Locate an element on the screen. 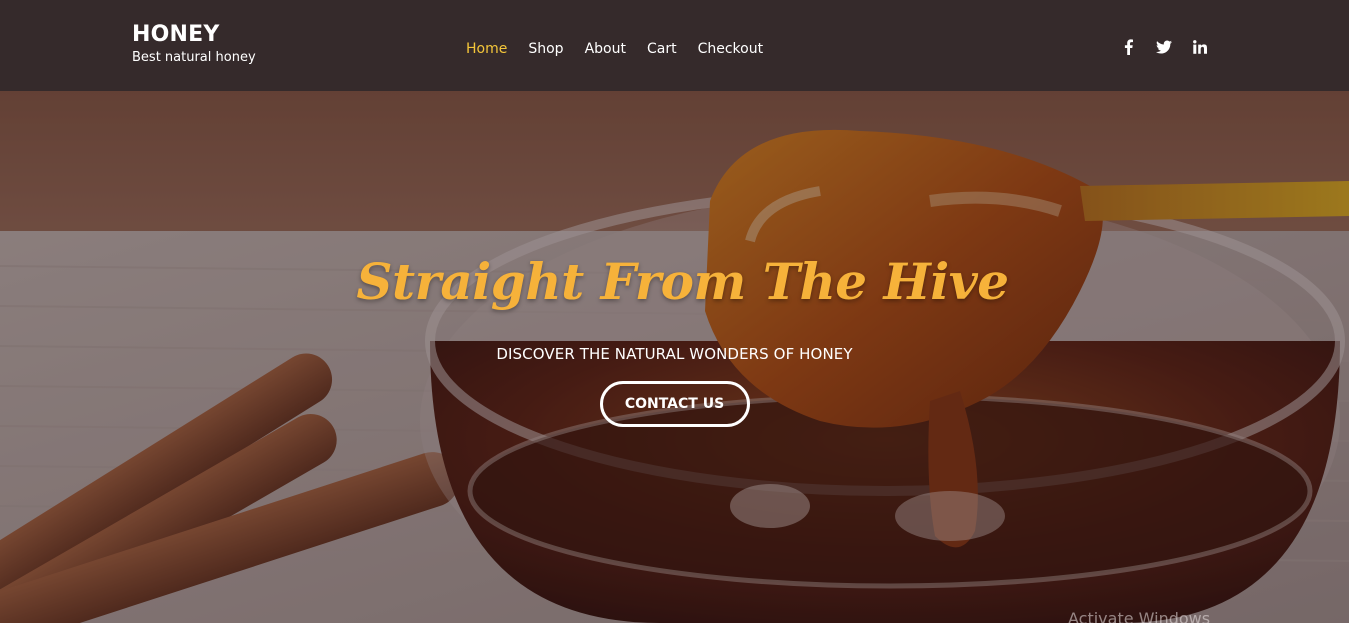  contact-us-button: CONTACT US is located at coordinates (674, 404).